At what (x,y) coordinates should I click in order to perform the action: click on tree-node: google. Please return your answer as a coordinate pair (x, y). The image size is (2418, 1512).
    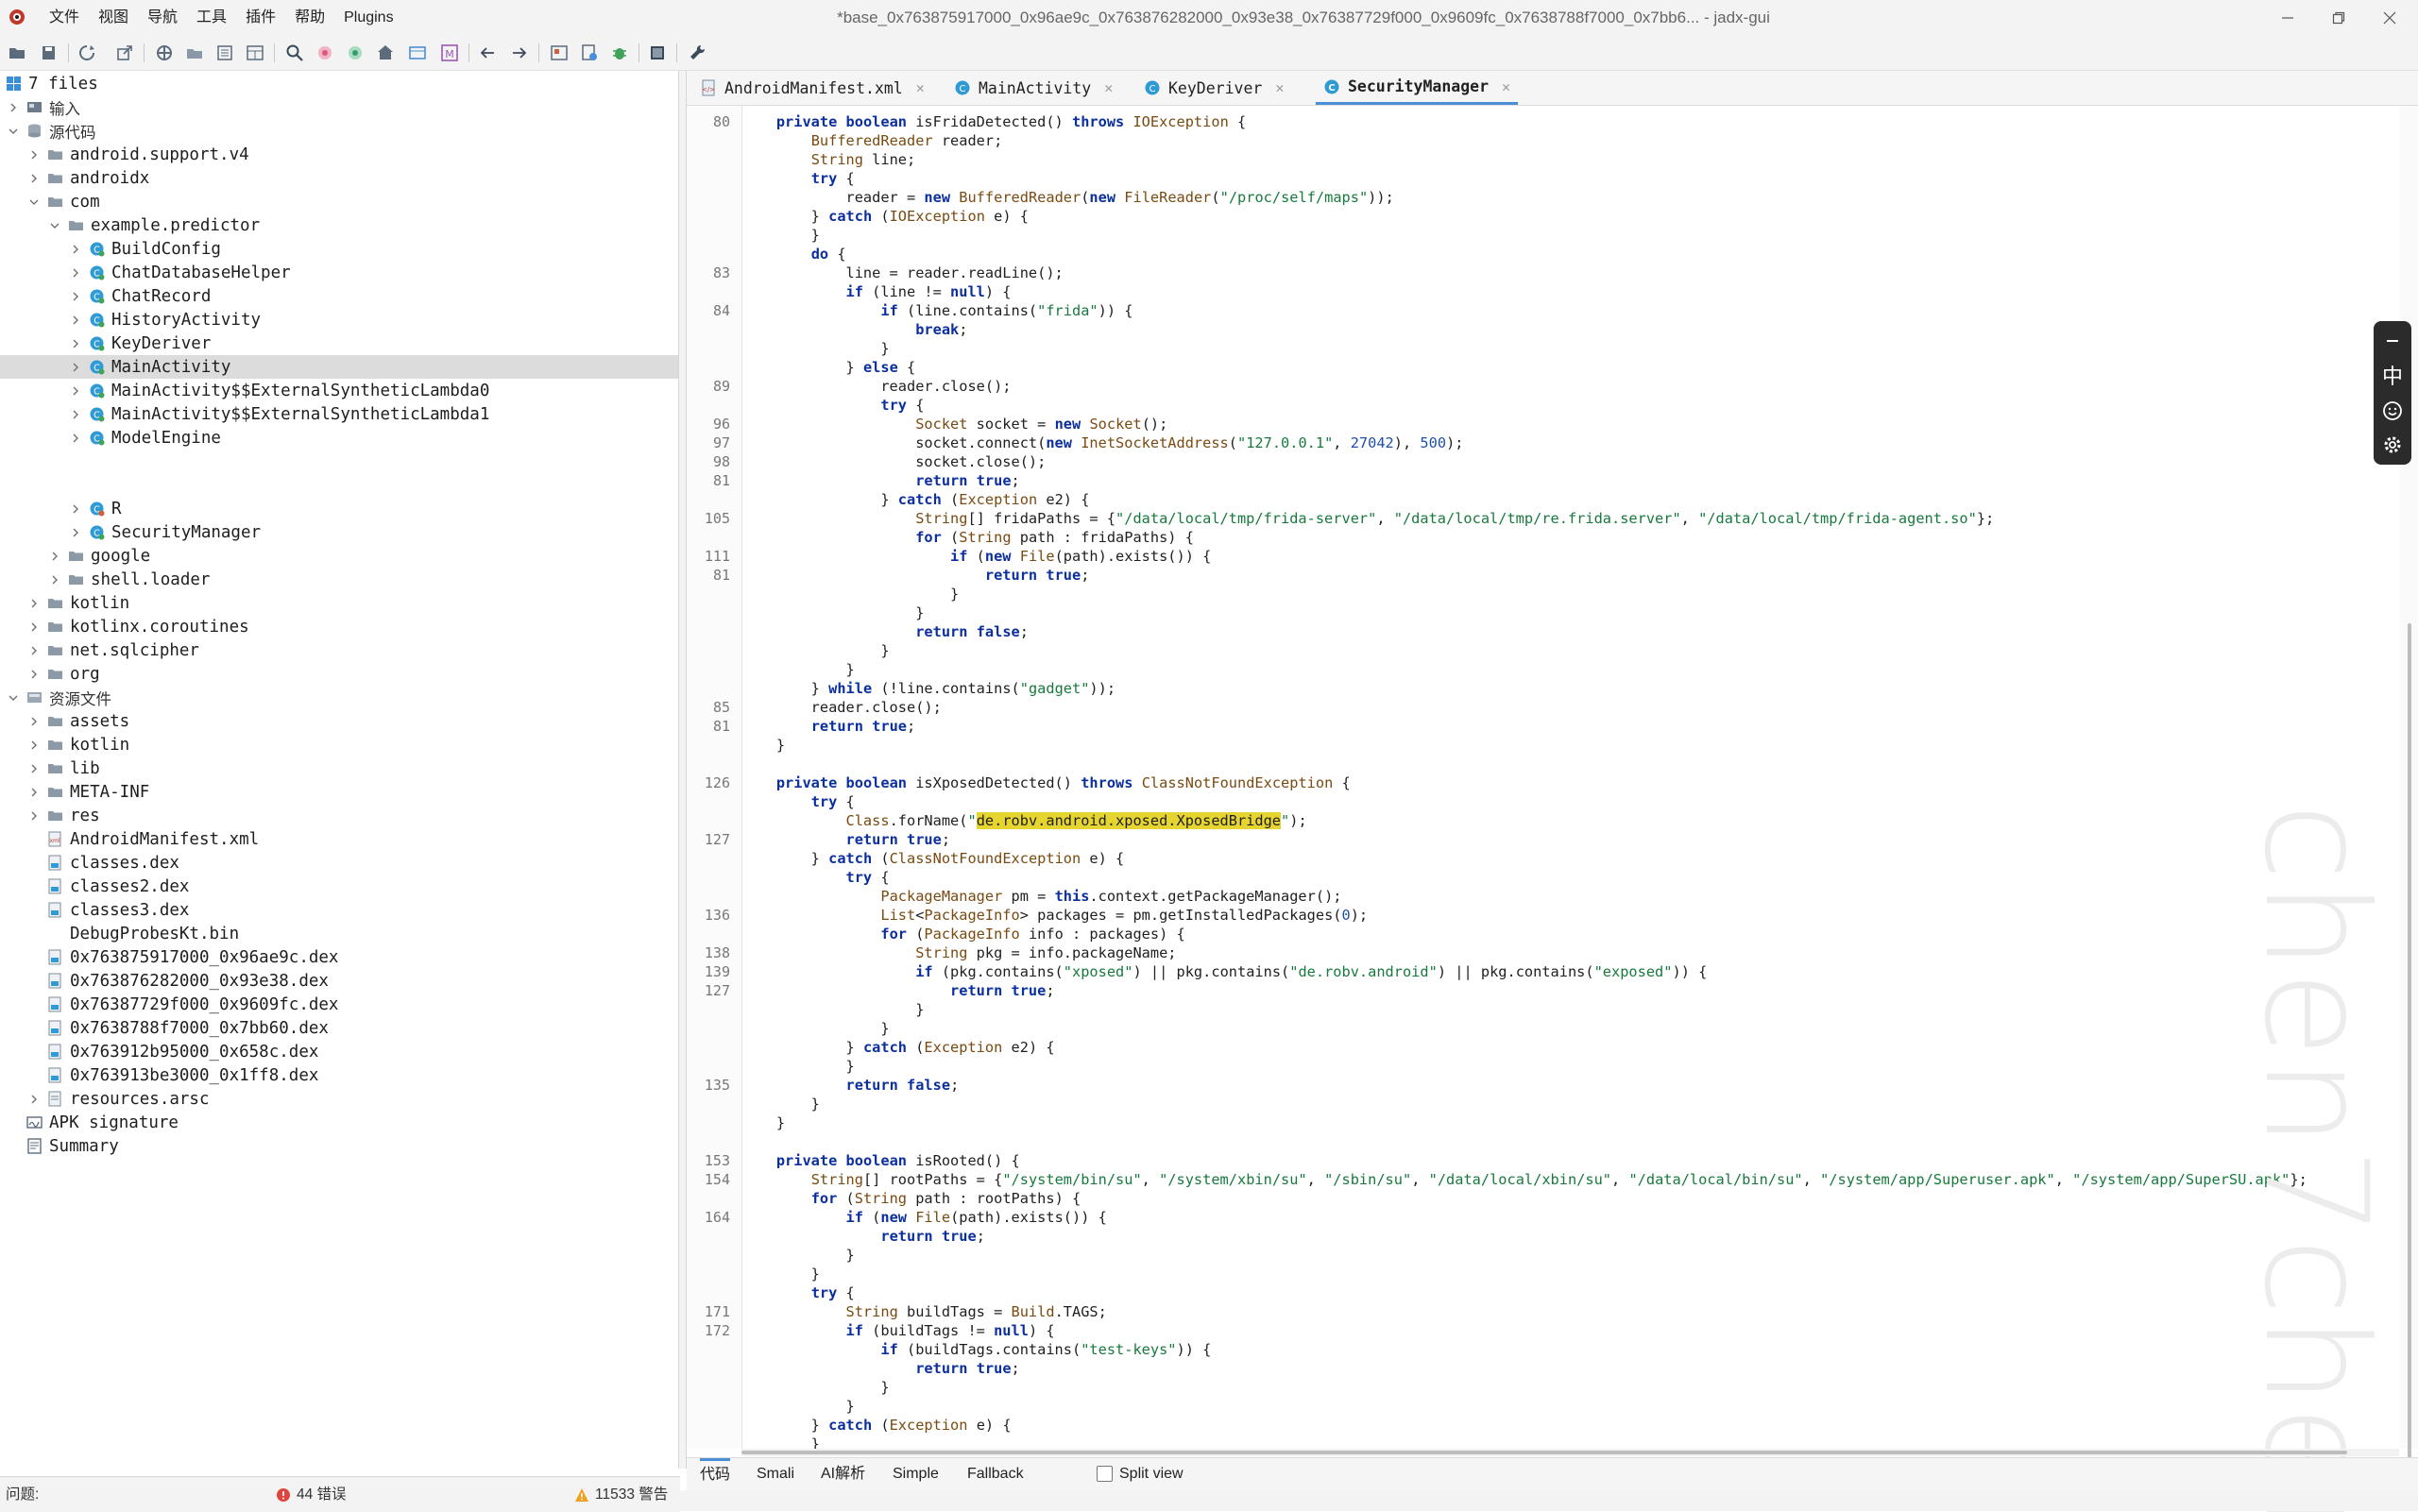
    Looking at the image, I should click on (339, 556).